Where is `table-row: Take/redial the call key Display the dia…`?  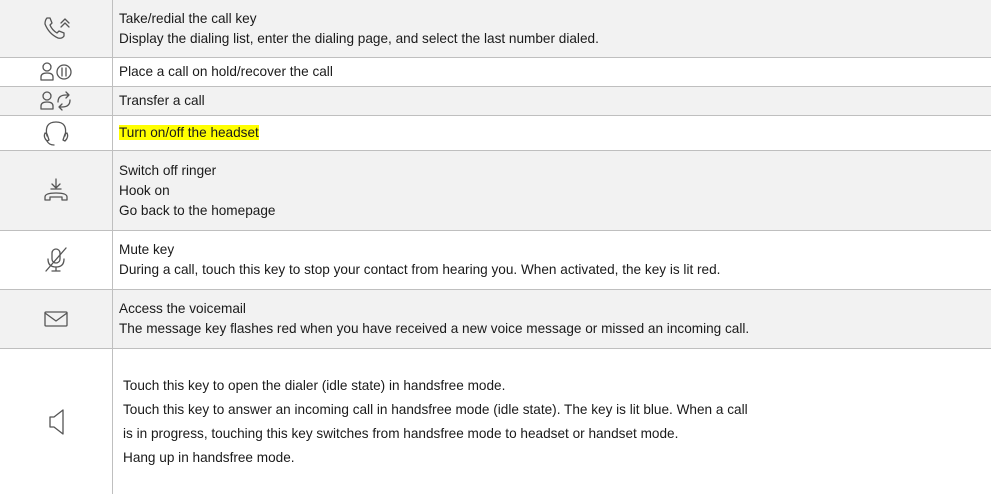 table-row: Take/redial the call key Display the dia… is located at coordinates (495, 29).